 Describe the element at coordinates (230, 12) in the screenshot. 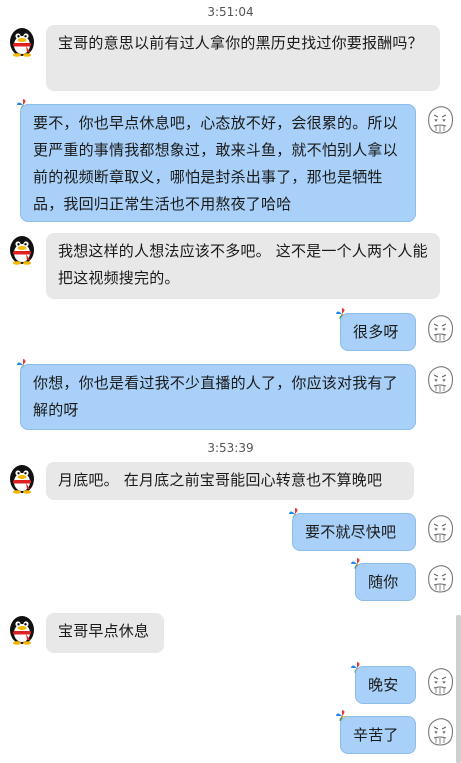

I see `timestamp: 3:51:04` at that location.